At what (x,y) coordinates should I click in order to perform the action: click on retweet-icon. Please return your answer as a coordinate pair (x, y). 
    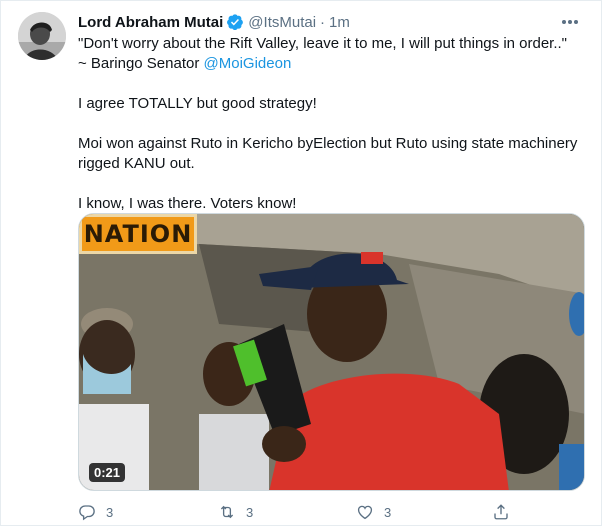
    Looking at the image, I should click on (227, 512).